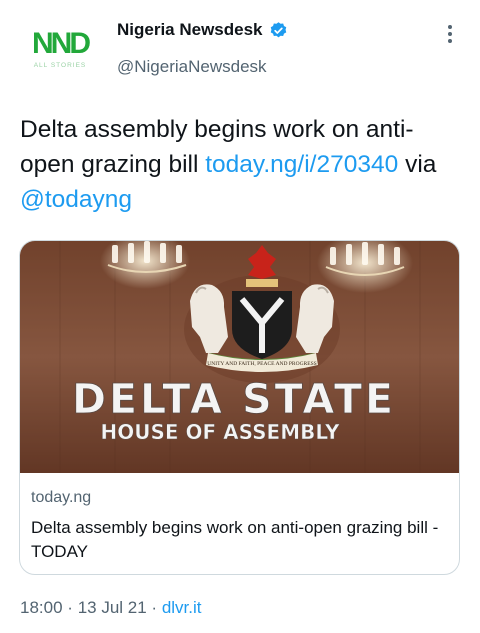 The width and height of the screenshot is (480, 633). Describe the element at coordinates (60, 65) in the screenshot. I see `avatar-logo-subtext: ALL STORIES` at that location.